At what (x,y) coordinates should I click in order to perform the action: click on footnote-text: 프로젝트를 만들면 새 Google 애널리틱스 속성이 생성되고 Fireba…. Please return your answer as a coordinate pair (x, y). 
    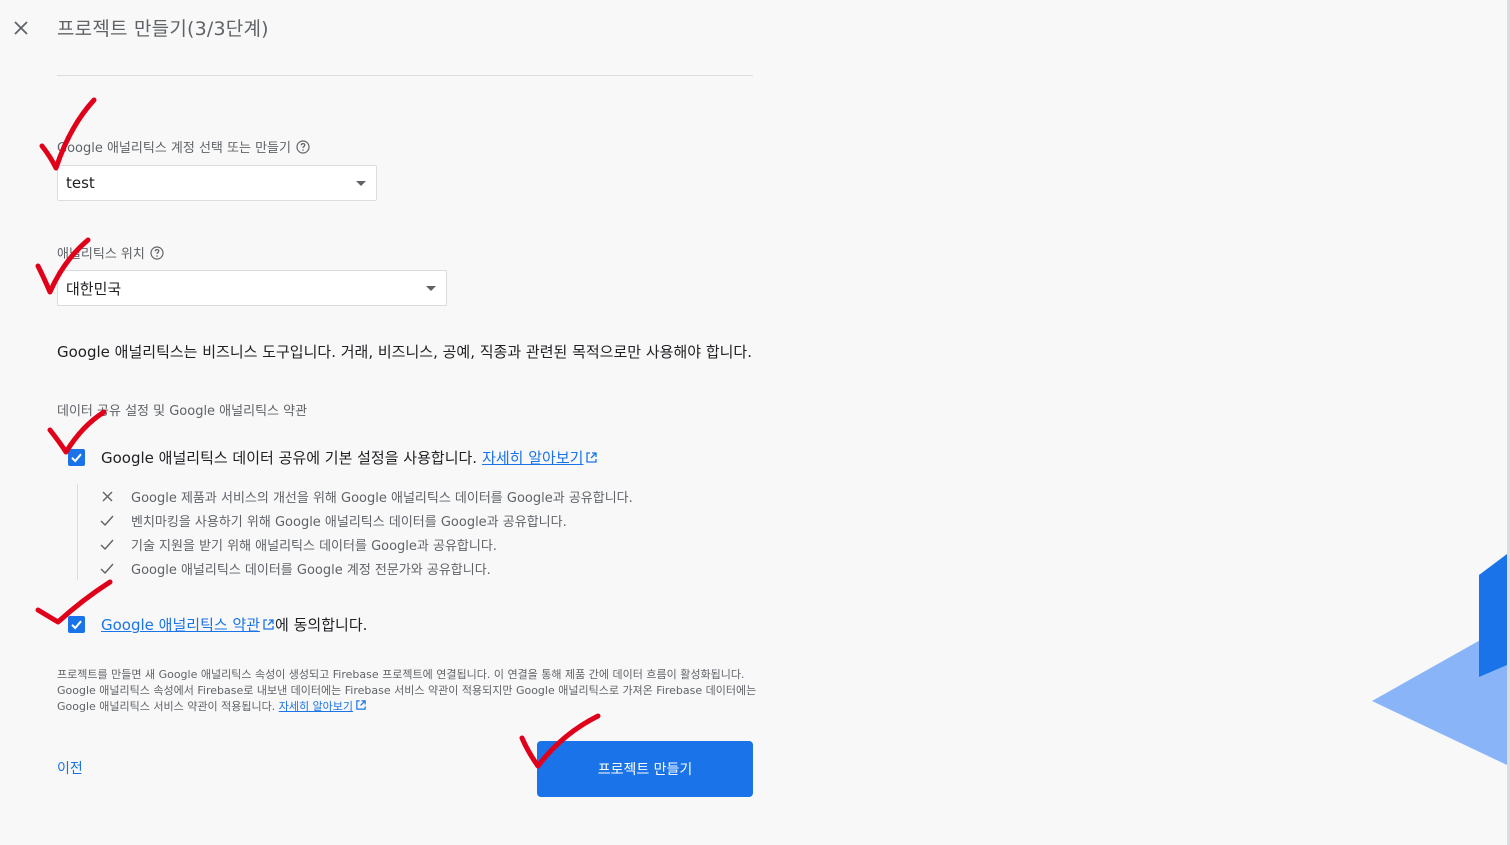
    Looking at the image, I should click on (407, 690).